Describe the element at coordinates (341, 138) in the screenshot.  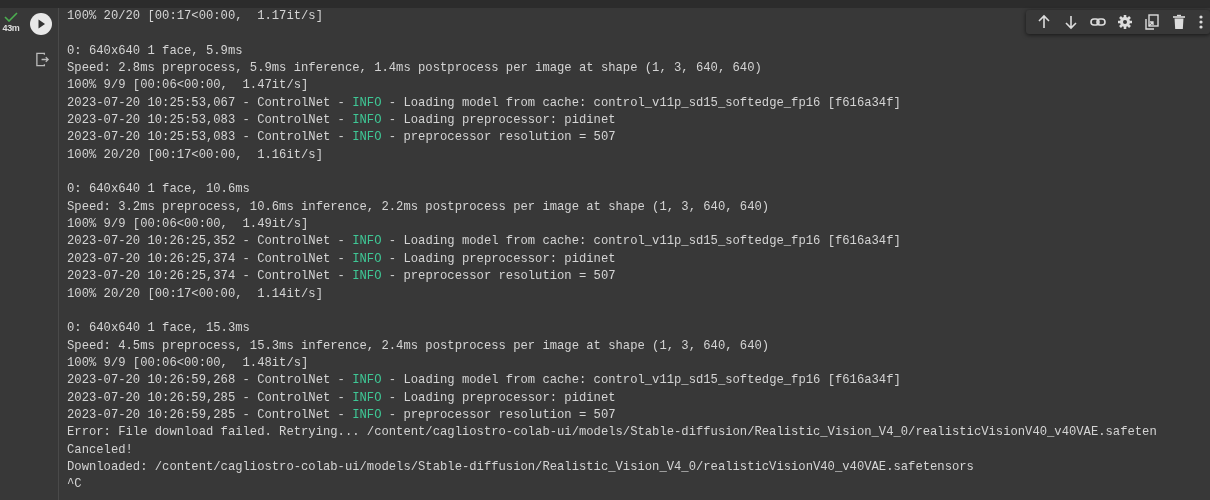
I see `log-line: 2023-07-20 10:25:53,083 - ControlNet - INFO - preprocessor resolution = 507` at that location.